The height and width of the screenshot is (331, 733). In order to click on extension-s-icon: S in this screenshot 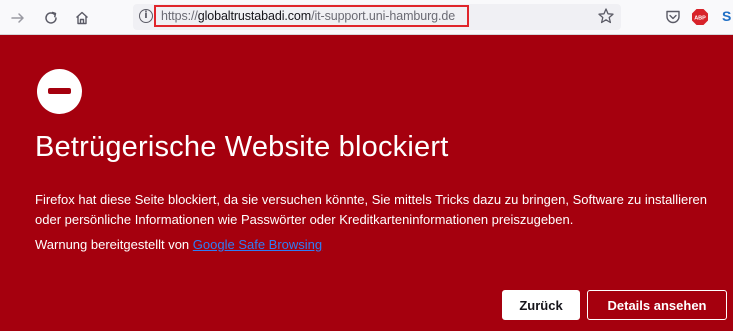, I will do `click(726, 16)`.